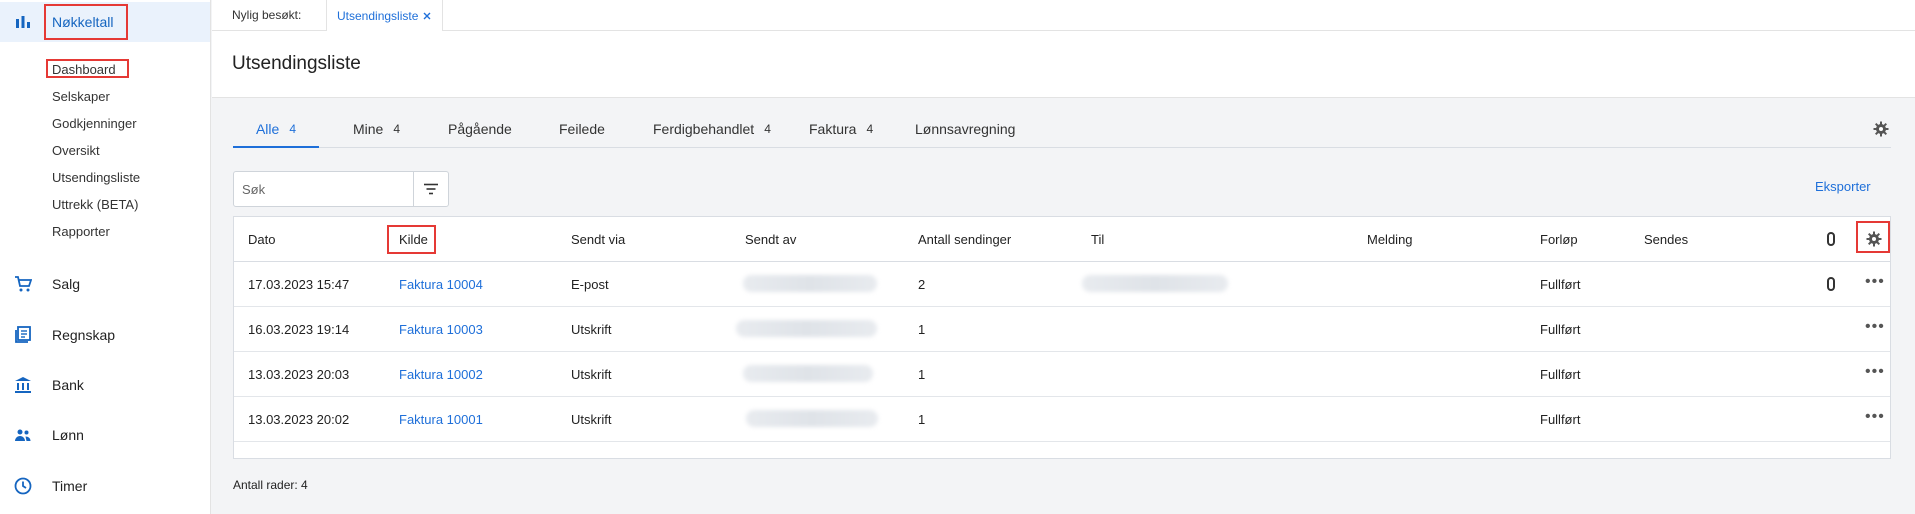 This screenshot has height=514, width=1915. I want to click on sidebar-sub-utsendingsliste: Utsendingsliste, so click(96, 177).